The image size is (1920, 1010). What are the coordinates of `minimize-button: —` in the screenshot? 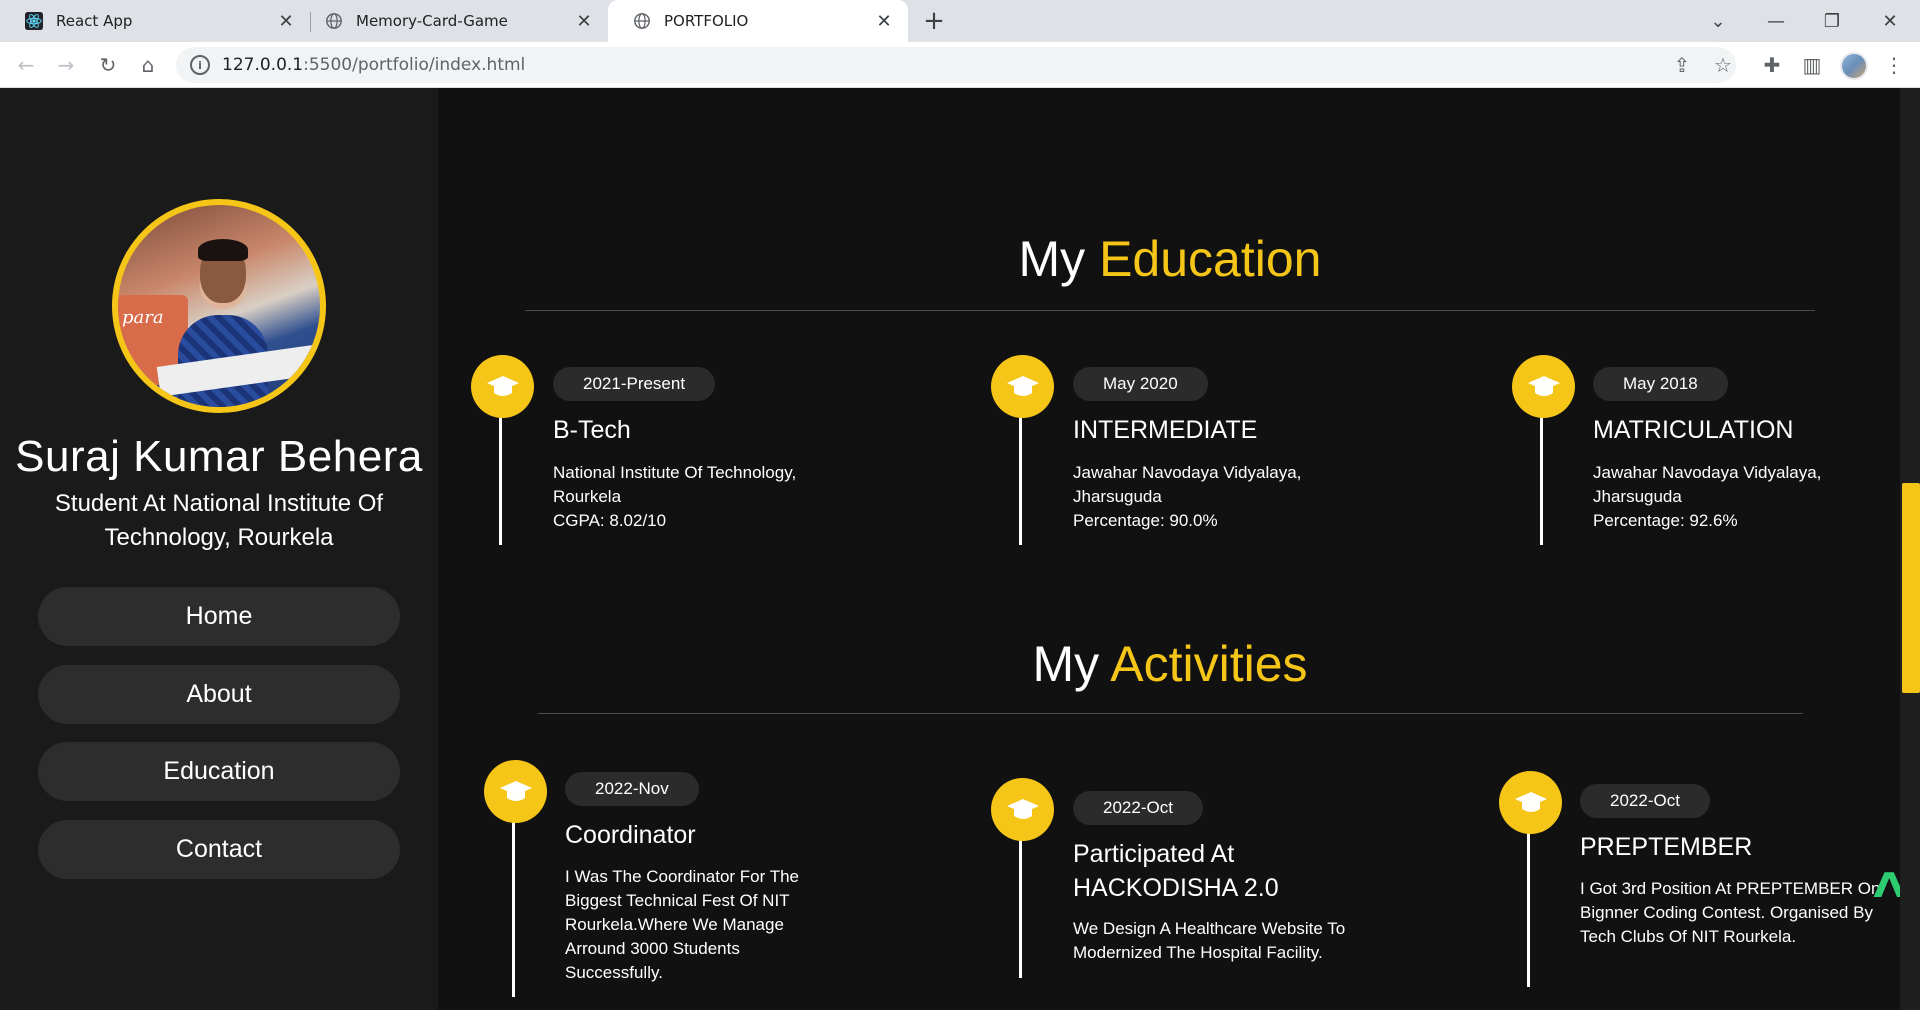 It's located at (1776, 21).